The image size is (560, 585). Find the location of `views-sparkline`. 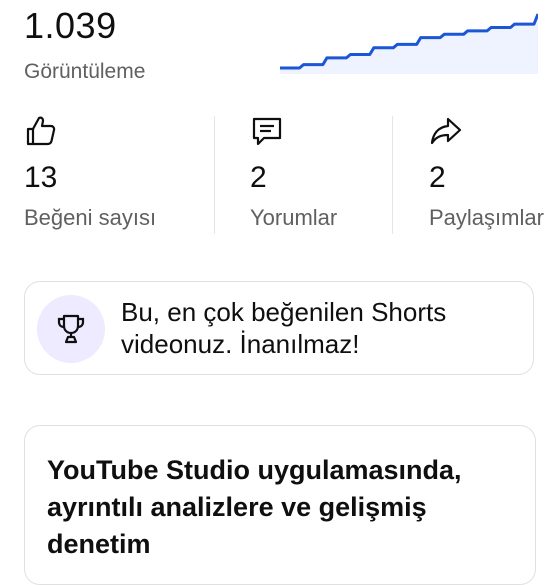

views-sparkline is located at coordinates (409, 43).